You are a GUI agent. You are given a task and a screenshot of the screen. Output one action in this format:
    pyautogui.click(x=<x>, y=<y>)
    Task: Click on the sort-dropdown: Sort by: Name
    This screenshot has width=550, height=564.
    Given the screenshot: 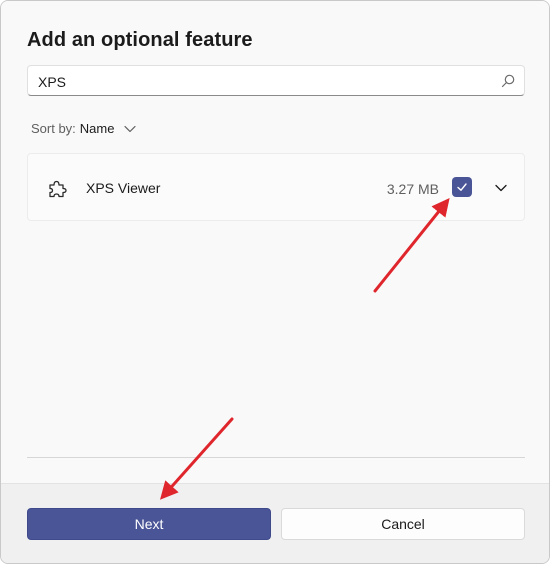 What is the action you would take?
    pyautogui.click(x=84, y=128)
    